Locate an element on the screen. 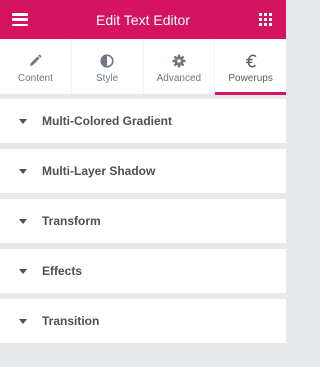 The width and height of the screenshot is (320, 367). tab-content: Content is located at coordinates (36, 66).